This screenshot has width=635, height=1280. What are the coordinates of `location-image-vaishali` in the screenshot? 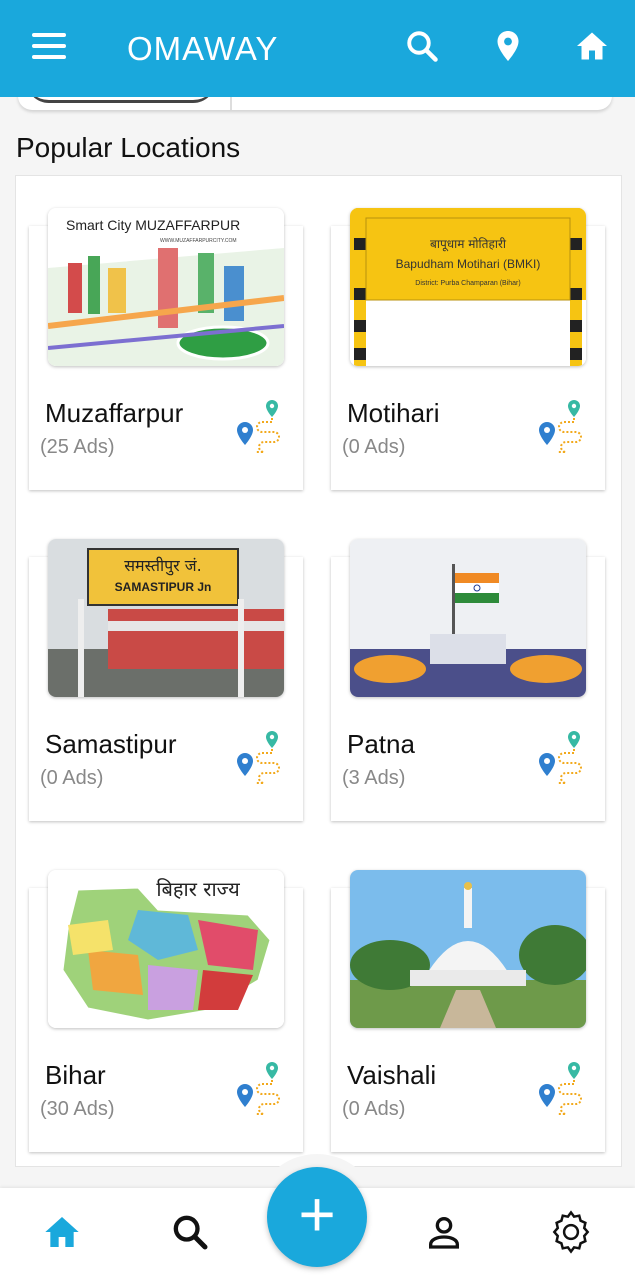 It's located at (468, 949).